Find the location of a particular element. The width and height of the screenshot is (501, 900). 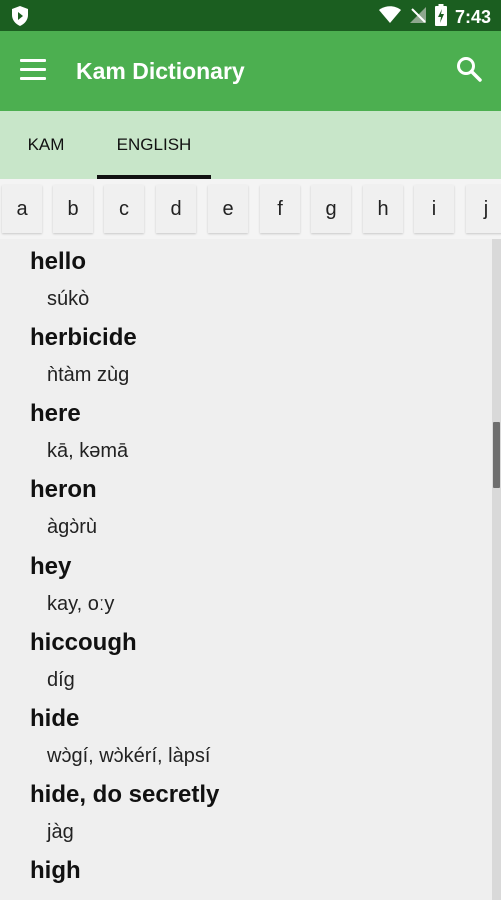

entry-word: here is located at coordinates (55, 413).